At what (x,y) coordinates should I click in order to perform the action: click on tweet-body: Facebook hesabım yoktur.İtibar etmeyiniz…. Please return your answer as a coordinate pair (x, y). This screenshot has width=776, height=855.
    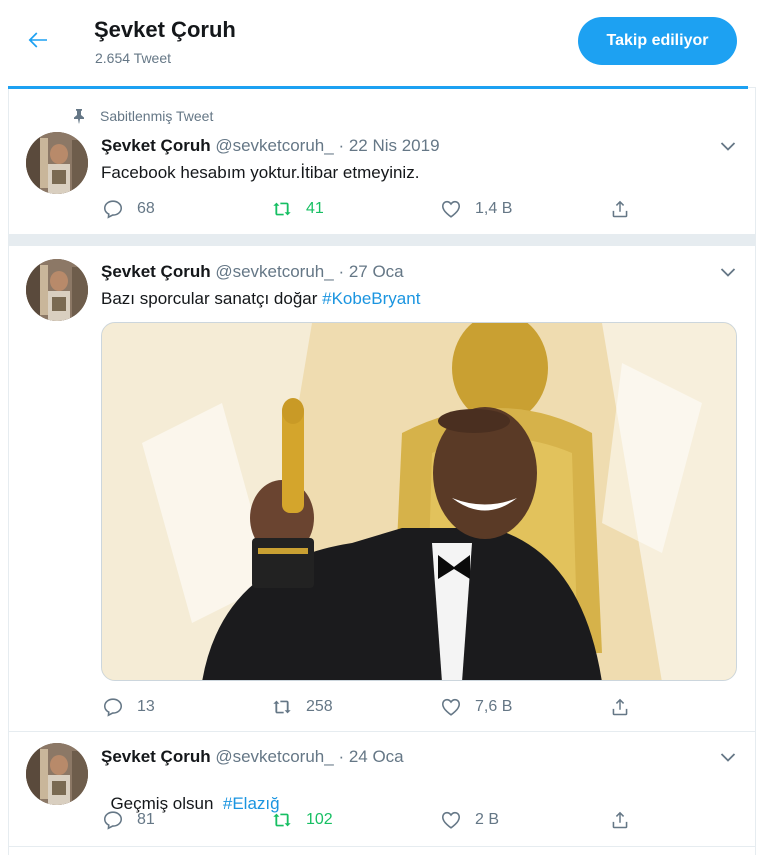
    Looking at the image, I should click on (260, 172).